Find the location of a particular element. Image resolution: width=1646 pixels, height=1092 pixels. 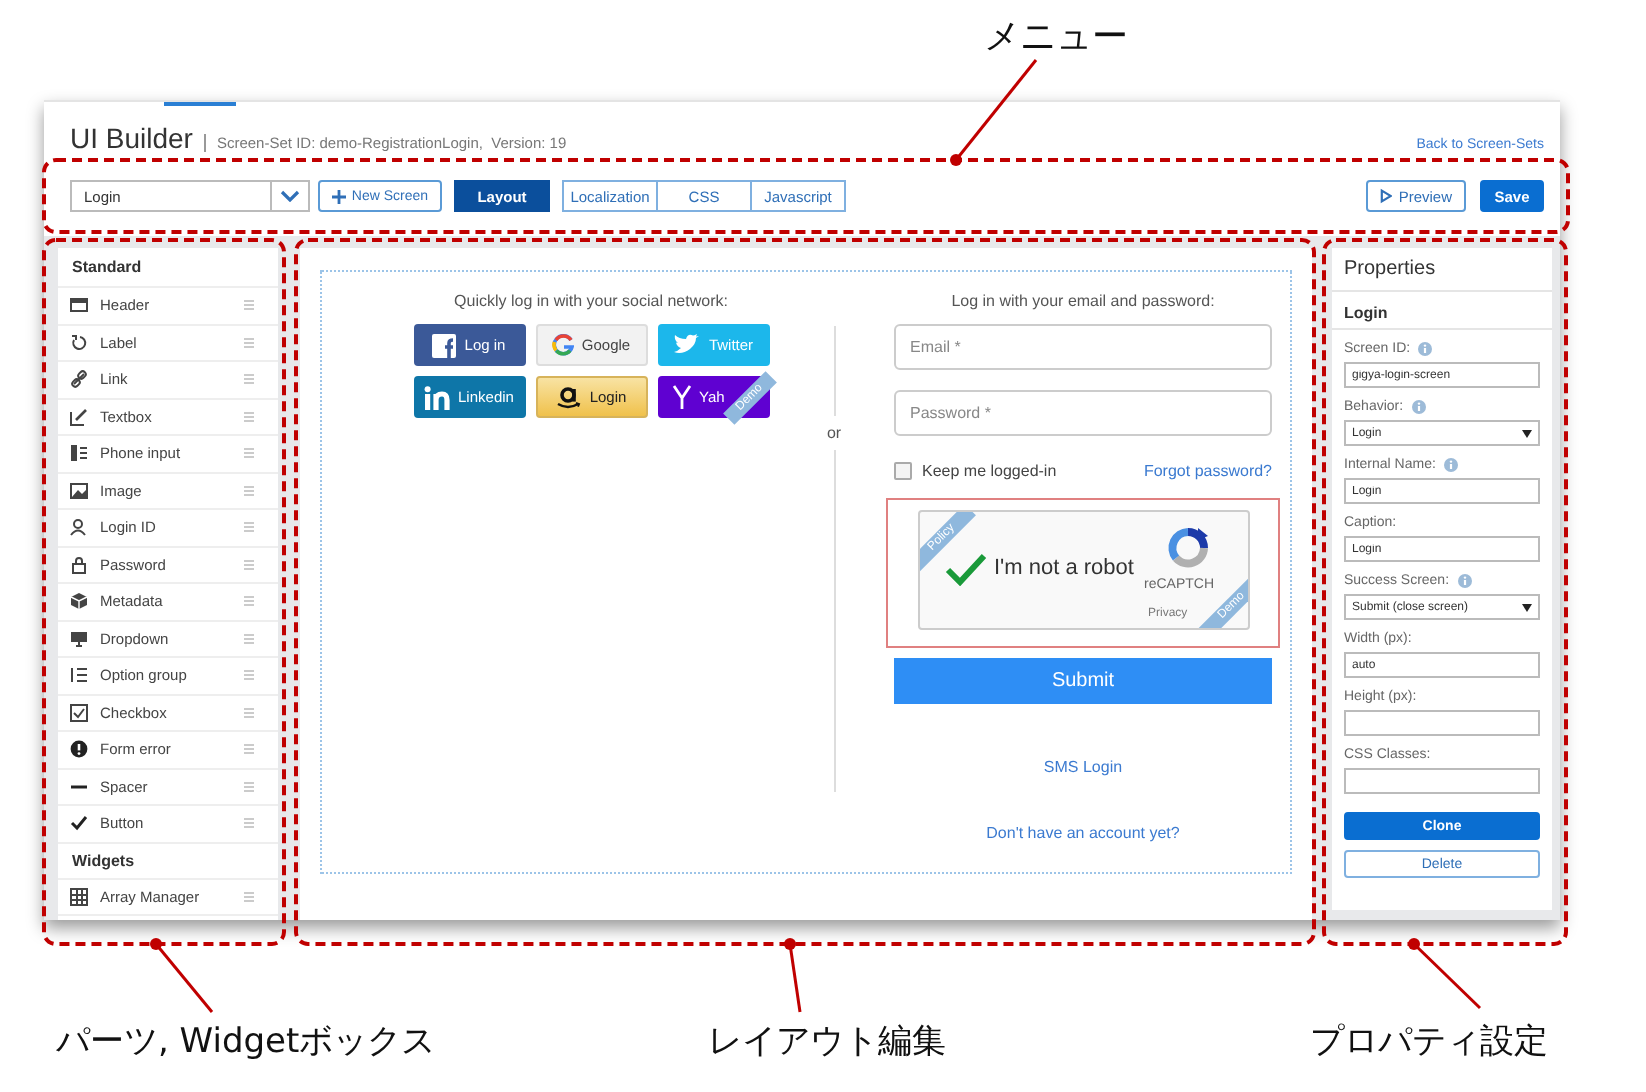

lock-icon is located at coordinates (79, 564).